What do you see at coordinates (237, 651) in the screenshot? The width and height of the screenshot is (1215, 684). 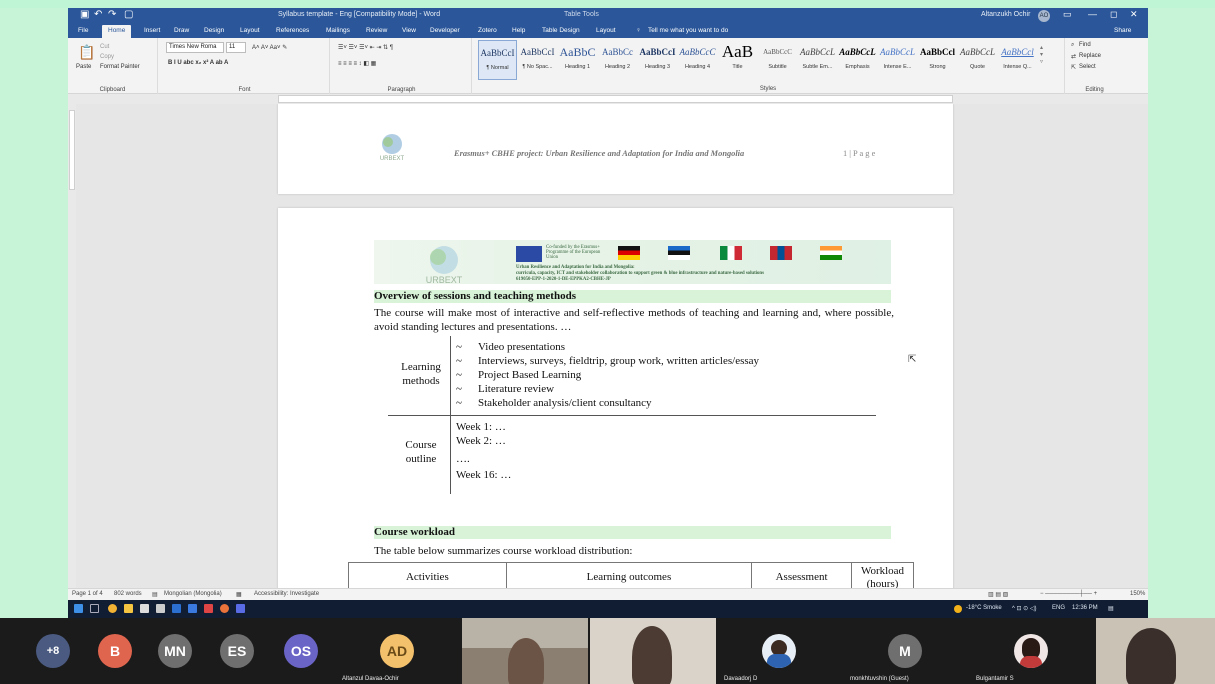 I see `participant-es: ES` at bounding box center [237, 651].